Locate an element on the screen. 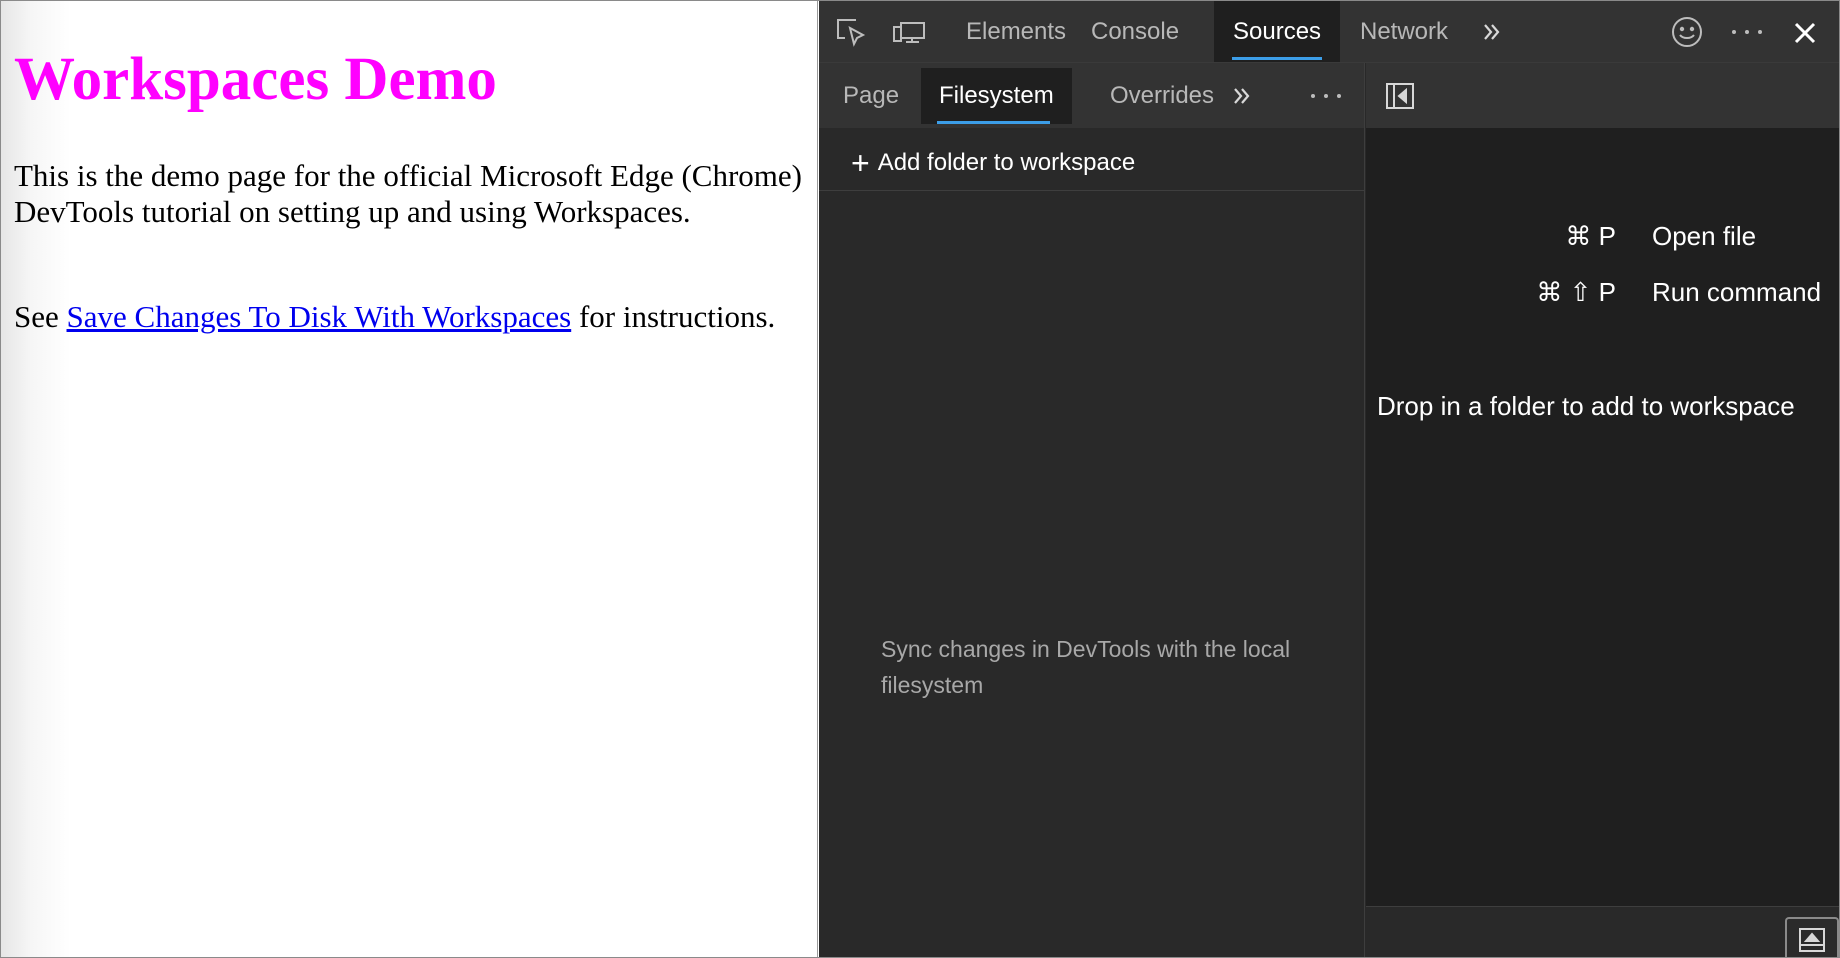 This screenshot has width=1840, height=958. tab-page: Page is located at coordinates (871, 96).